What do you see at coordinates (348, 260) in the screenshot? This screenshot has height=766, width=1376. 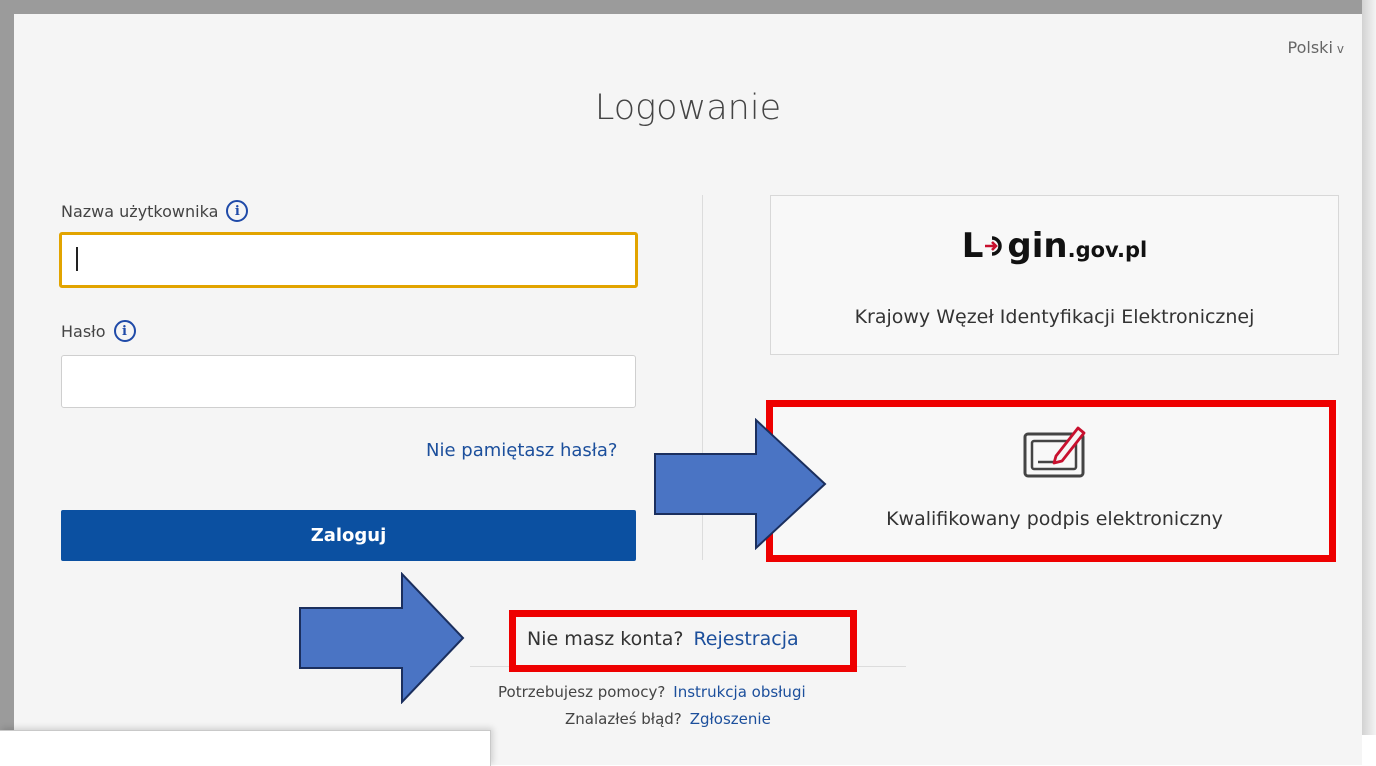 I see `username-input` at bounding box center [348, 260].